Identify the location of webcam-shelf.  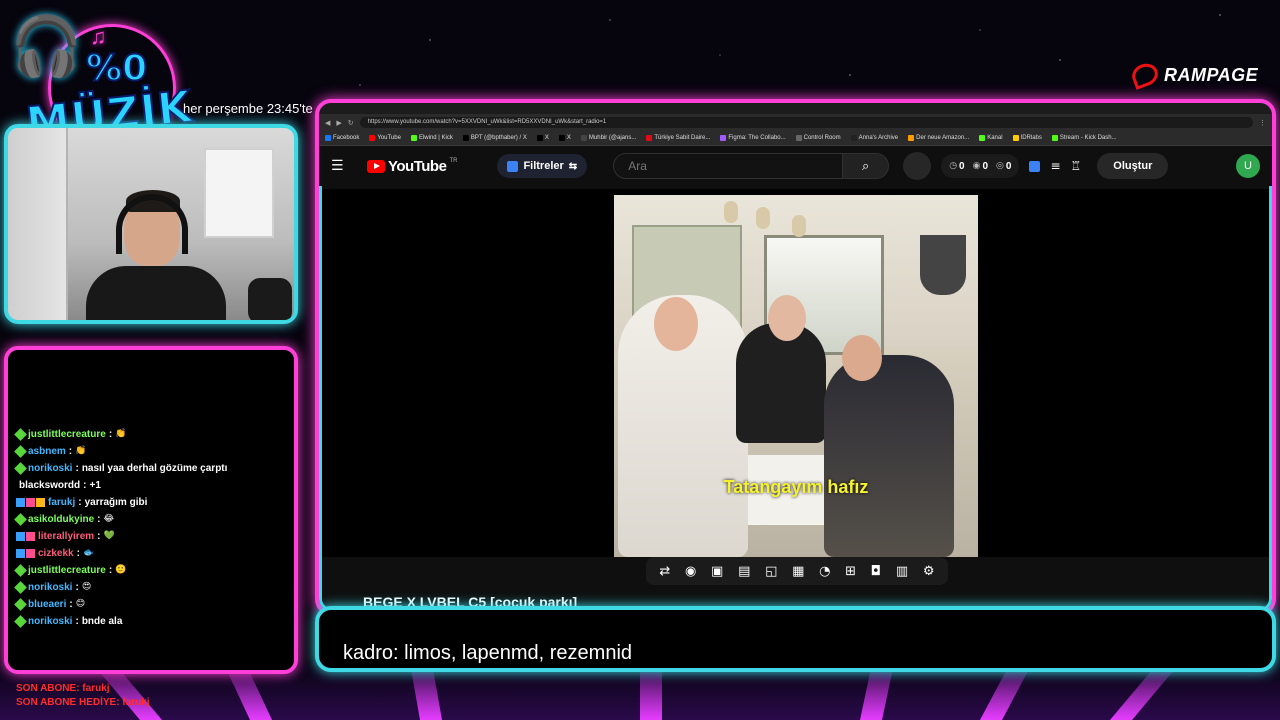
(38, 224).